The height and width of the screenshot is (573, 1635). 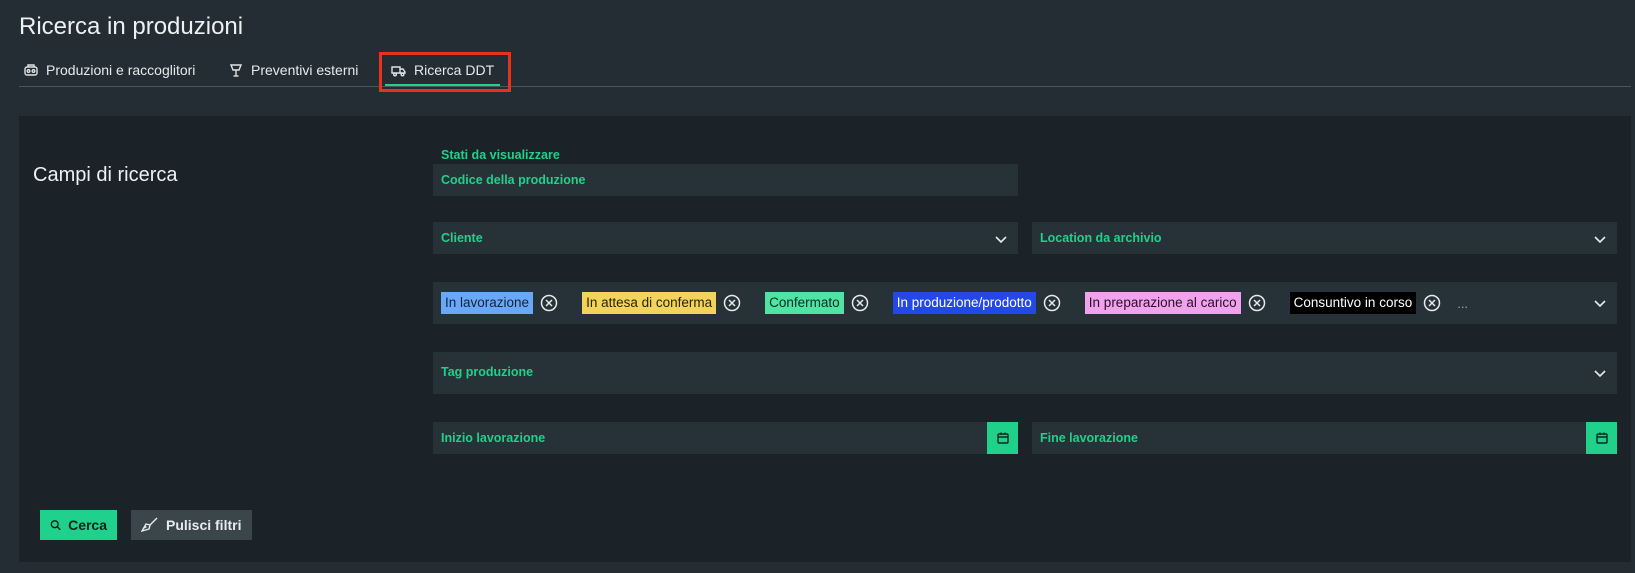 I want to click on state-chip-label: In attesa di conferma, so click(x=649, y=303).